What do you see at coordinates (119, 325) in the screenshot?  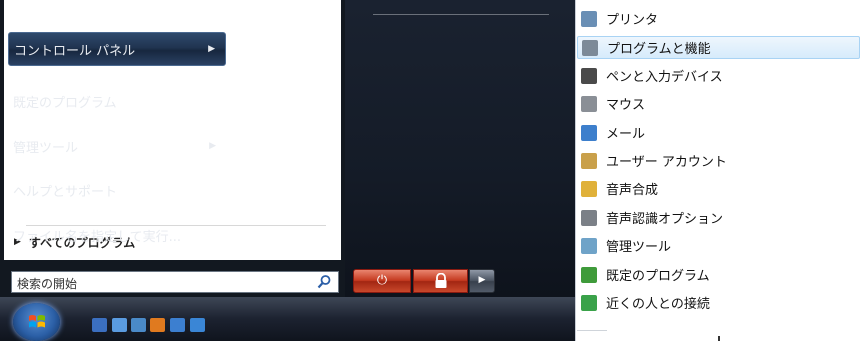 I see `messenger-icon` at bounding box center [119, 325].